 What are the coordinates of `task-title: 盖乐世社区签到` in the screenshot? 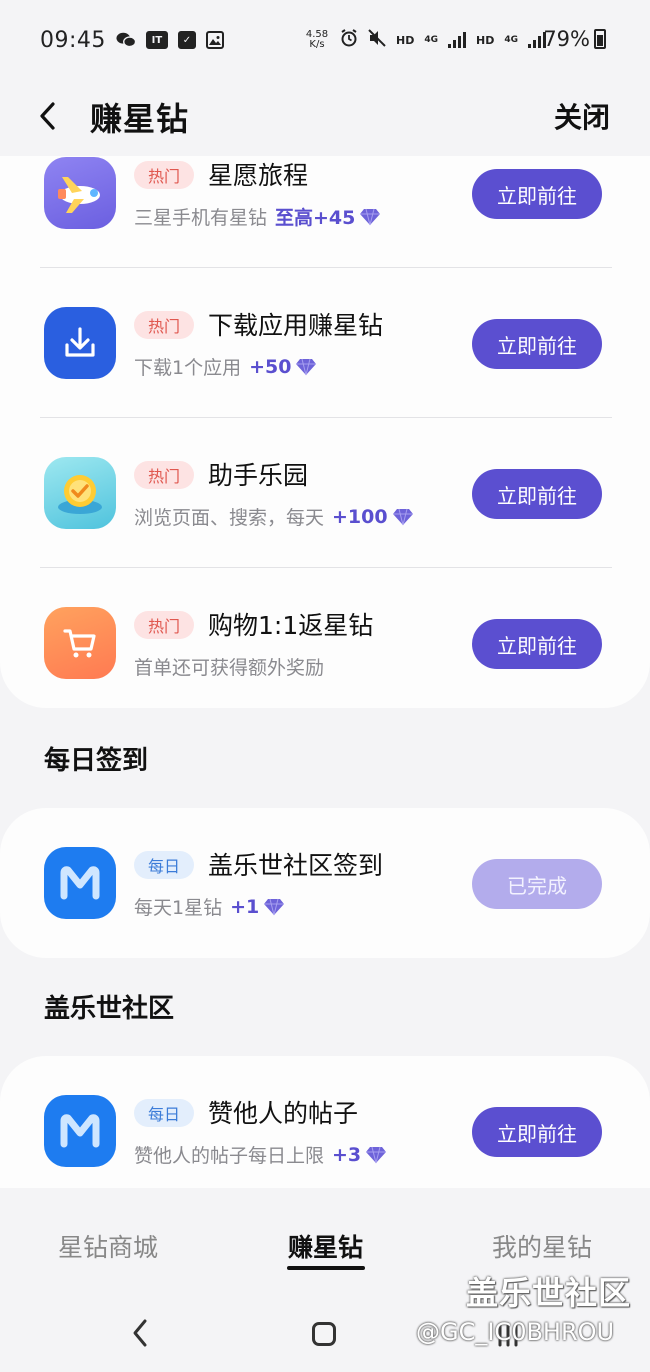 It's located at (296, 865).